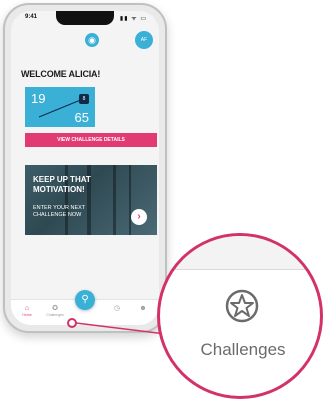  I want to click on people-icon: ☻, so click(143, 308).